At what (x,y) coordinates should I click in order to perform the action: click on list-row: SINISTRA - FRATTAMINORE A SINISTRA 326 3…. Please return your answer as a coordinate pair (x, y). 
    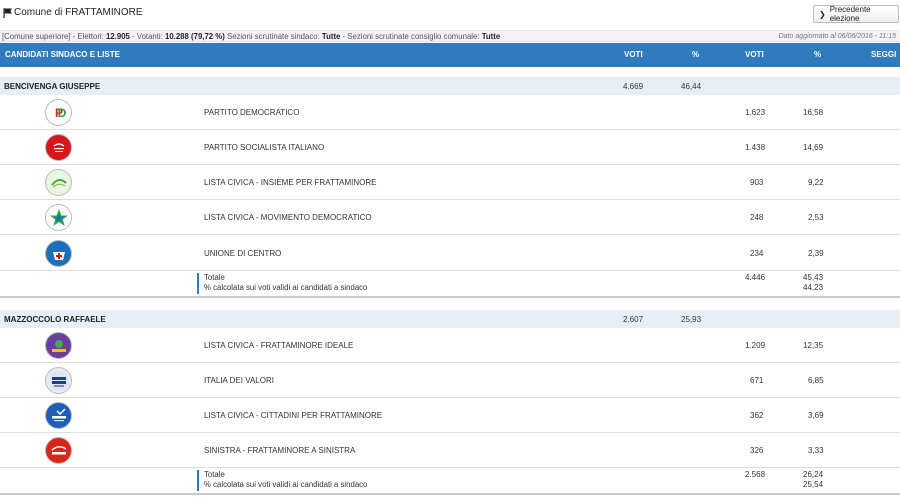
    Looking at the image, I should click on (450, 450).